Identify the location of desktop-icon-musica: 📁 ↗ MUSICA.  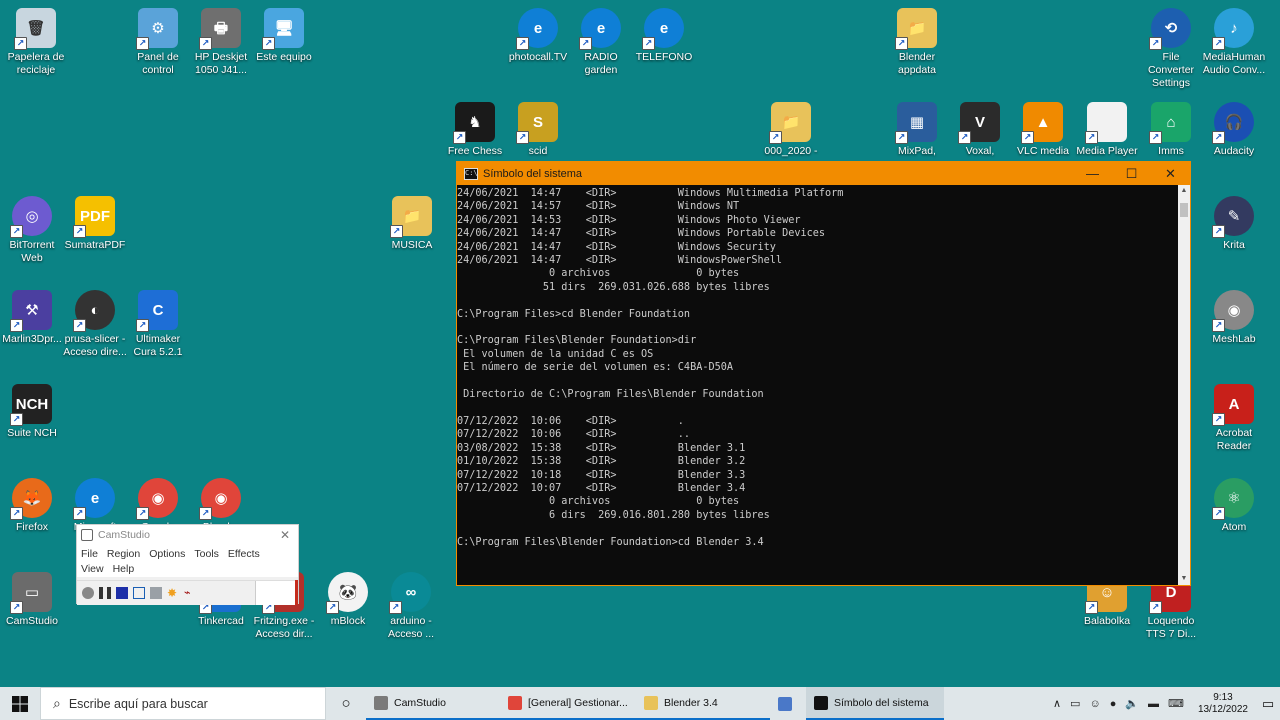
(412, 224).